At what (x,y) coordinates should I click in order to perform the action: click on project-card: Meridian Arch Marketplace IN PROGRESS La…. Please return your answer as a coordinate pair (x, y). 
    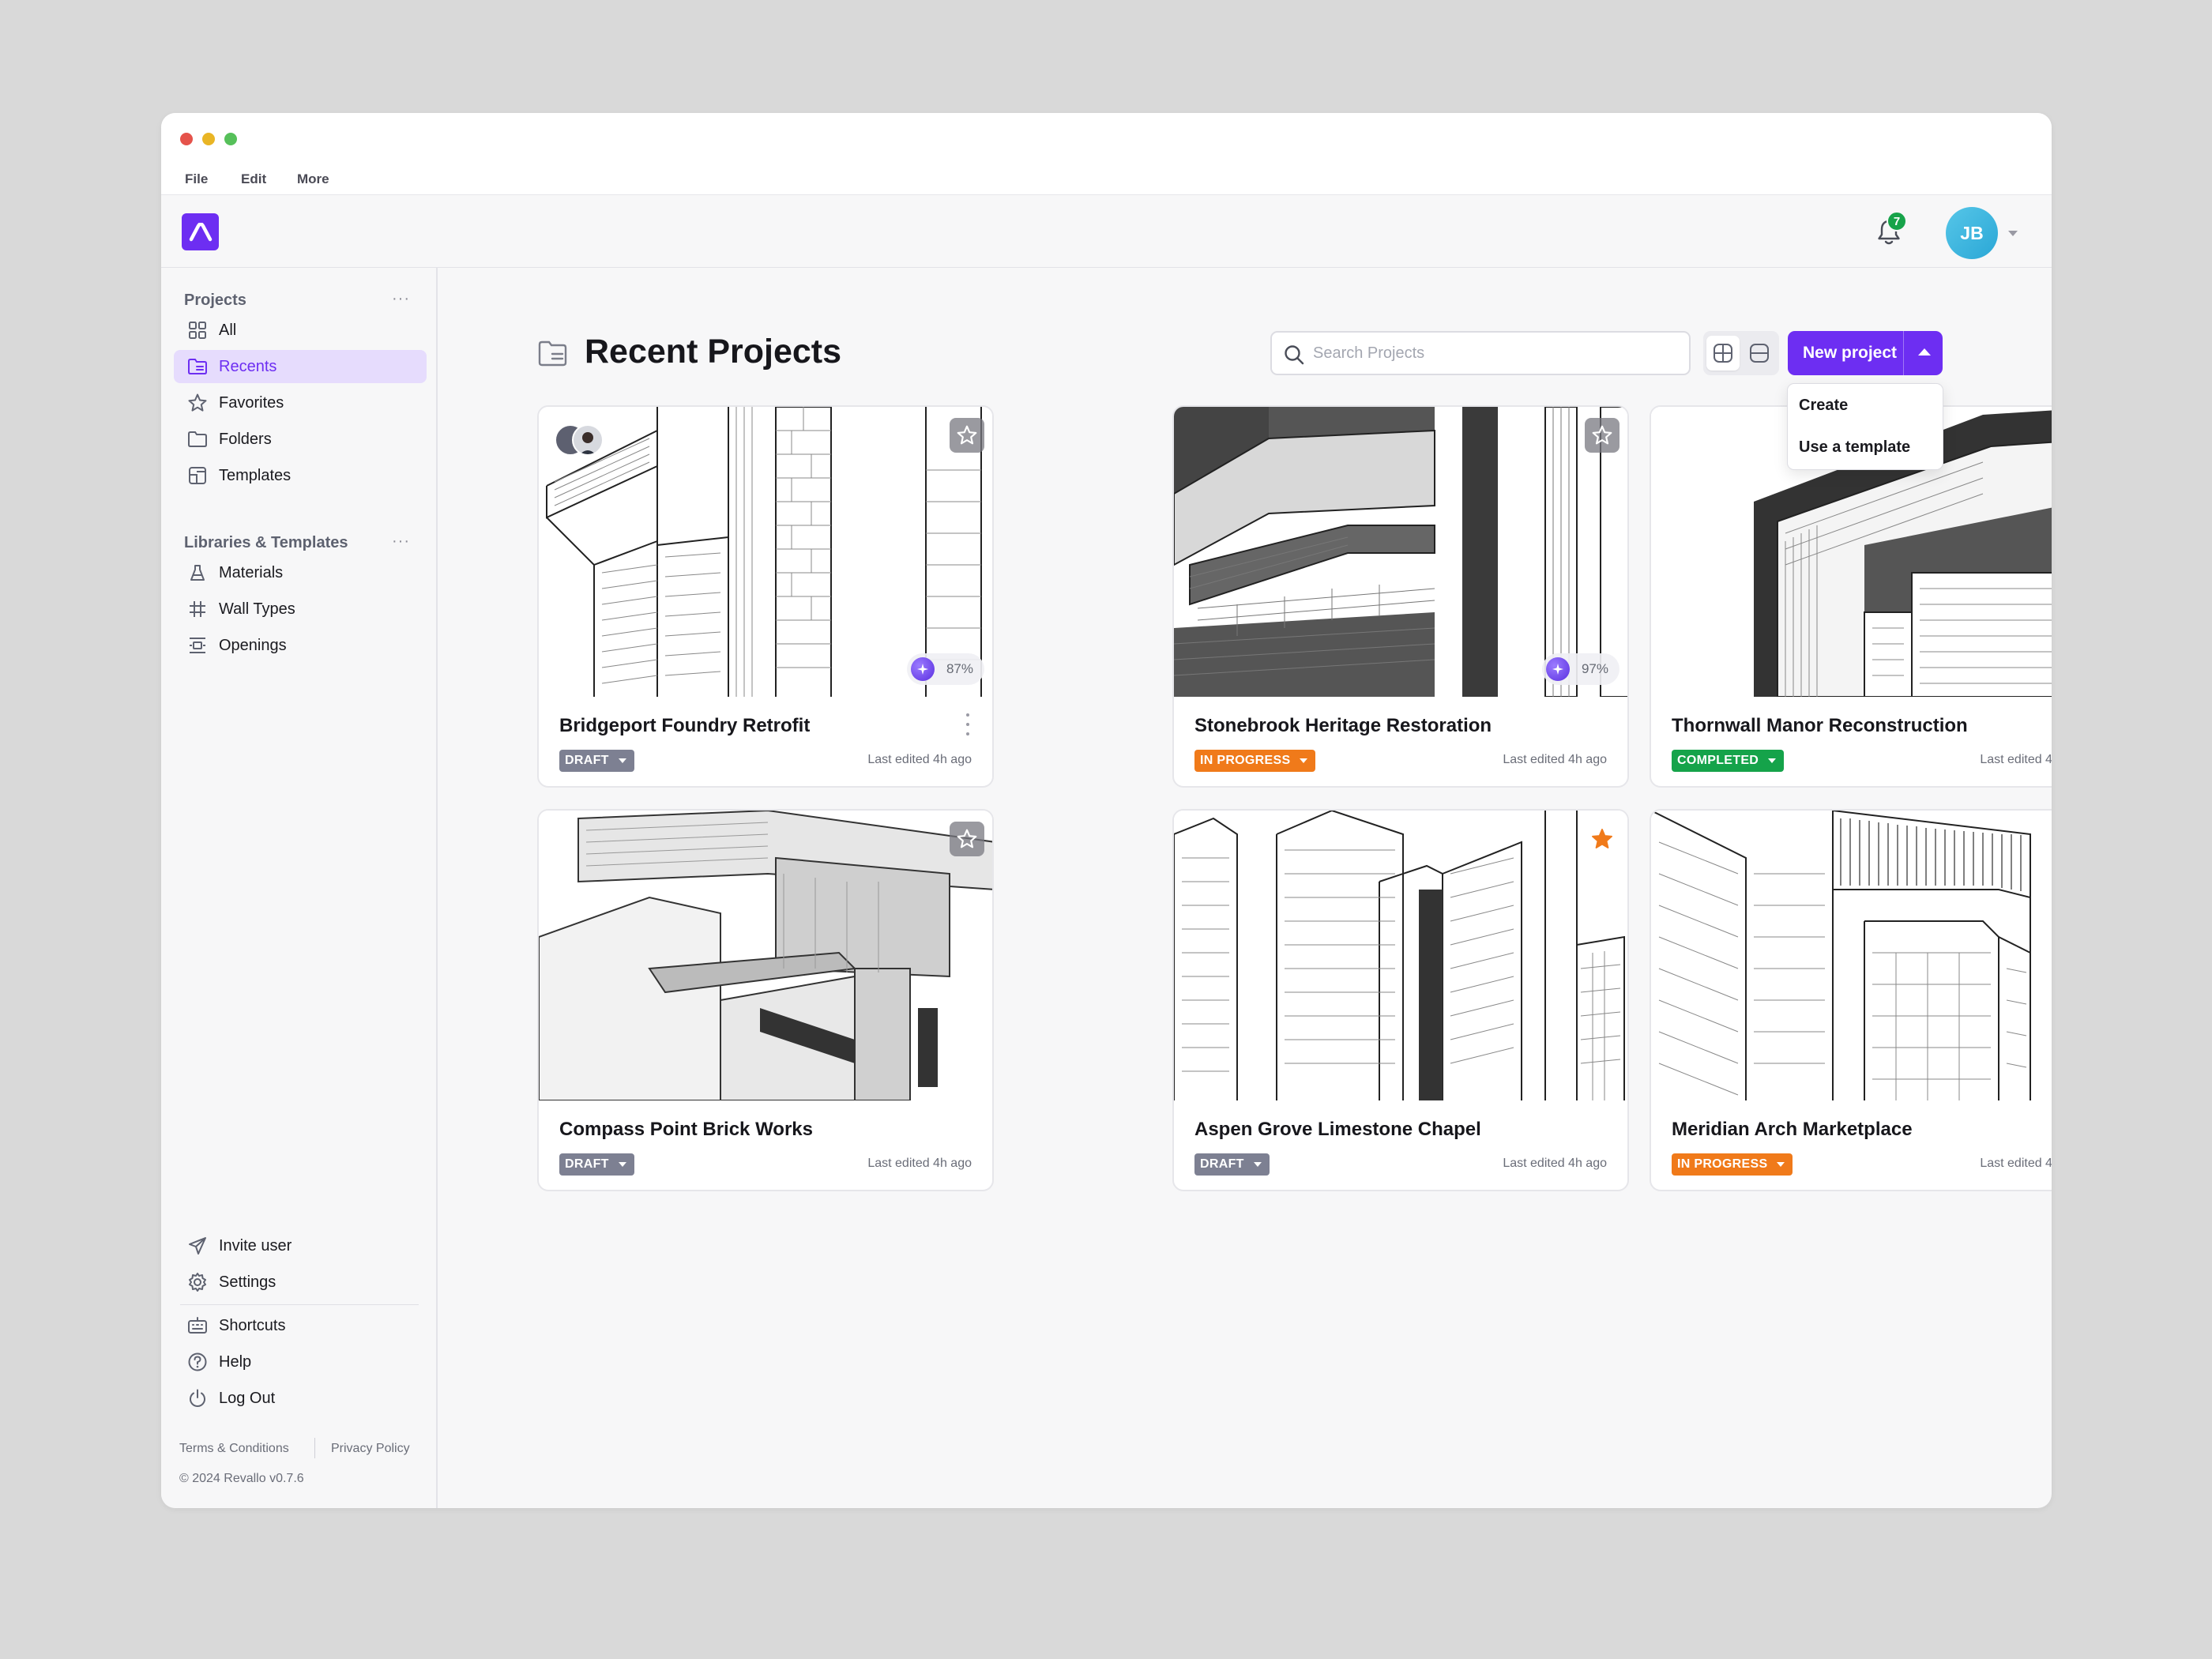
    Looking at the image, I should click on (1851, 1000).